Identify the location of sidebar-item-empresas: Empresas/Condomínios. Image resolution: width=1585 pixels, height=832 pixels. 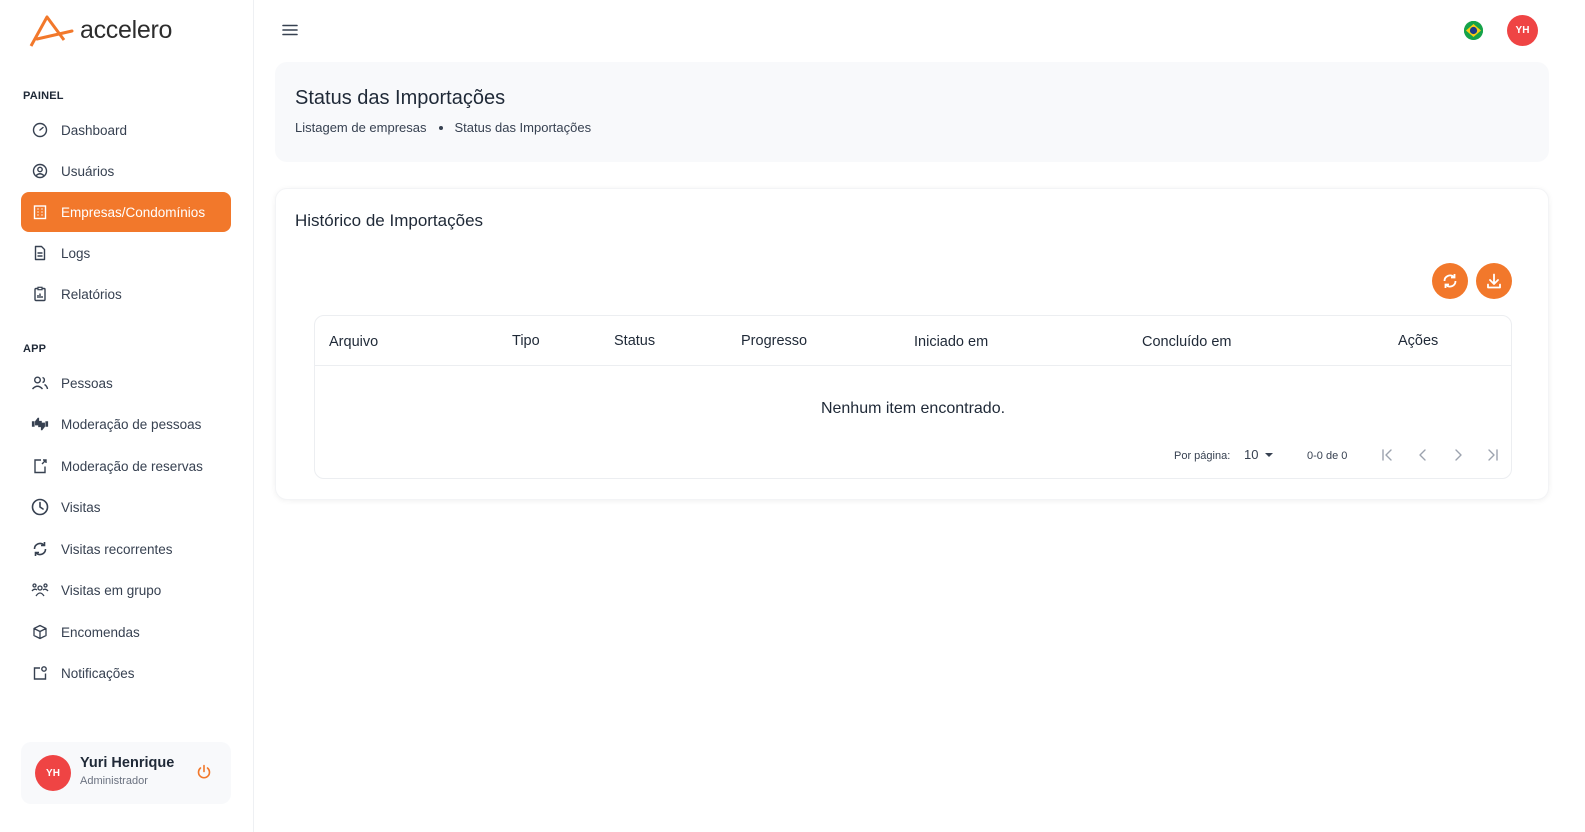
(126, 212).